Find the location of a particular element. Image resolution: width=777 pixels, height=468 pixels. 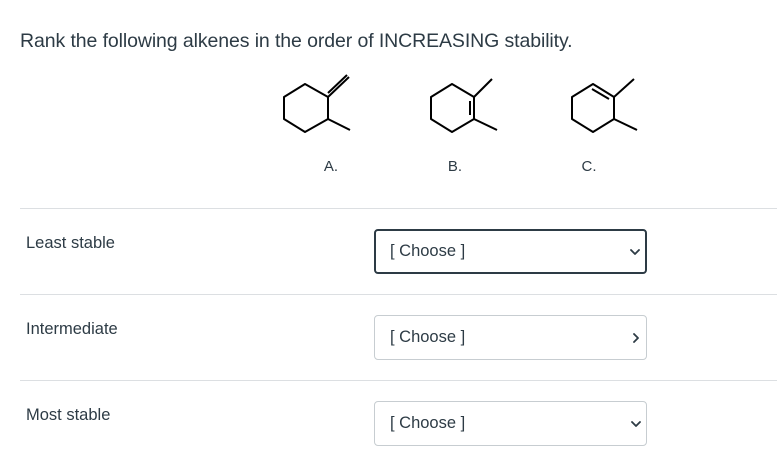

least-stable-label: Least stable is located at coordinates (70, 243).